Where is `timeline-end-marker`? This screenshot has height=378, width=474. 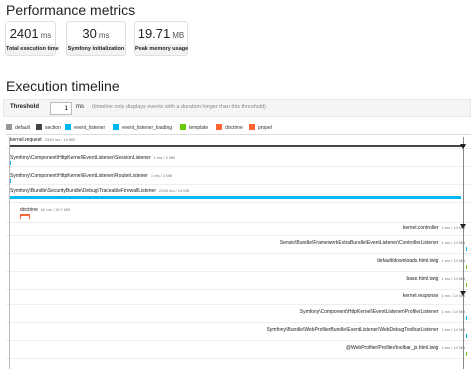
timeline-end-marker is located at coordinates (463, 253).